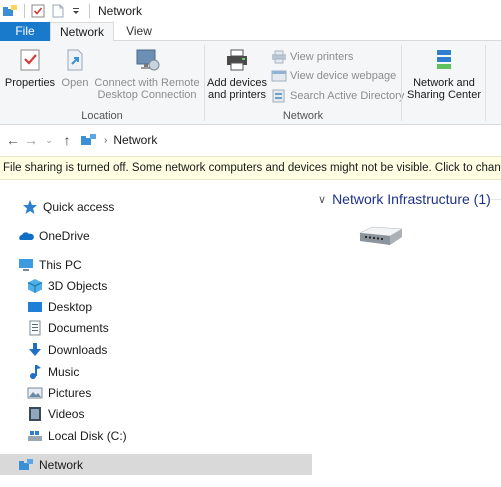 This screenshot has width=501, height=487. I want to click on back-arrow-icon: ←, so click(13, 140).